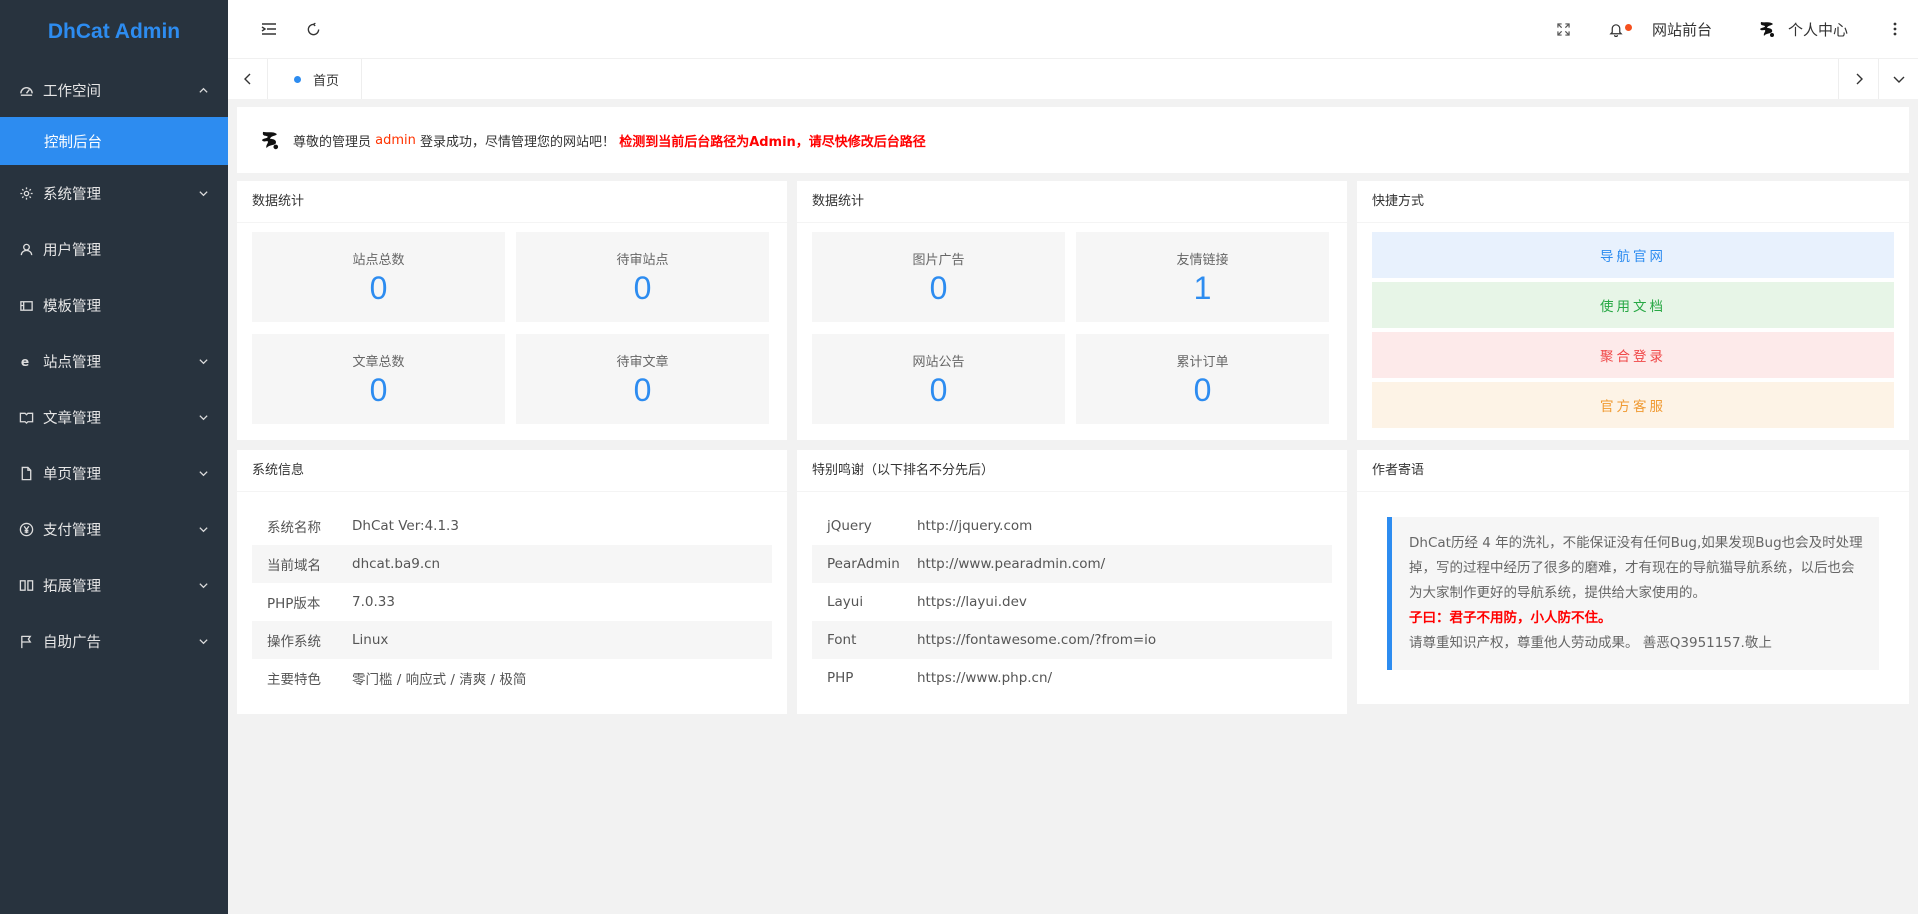  Describe the element at coordinates (1858, 79) in the screenshot. I see `tab-scroll-right-icon` at that location.